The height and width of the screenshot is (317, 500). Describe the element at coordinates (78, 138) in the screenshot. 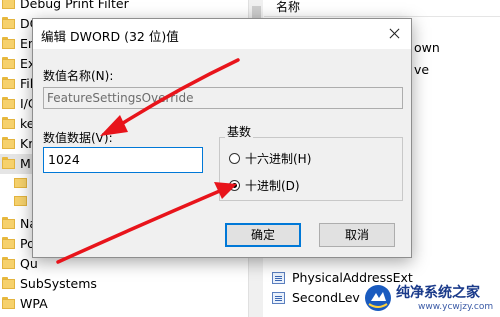

I see `value-data-label: 数值数据(V):` at that location.